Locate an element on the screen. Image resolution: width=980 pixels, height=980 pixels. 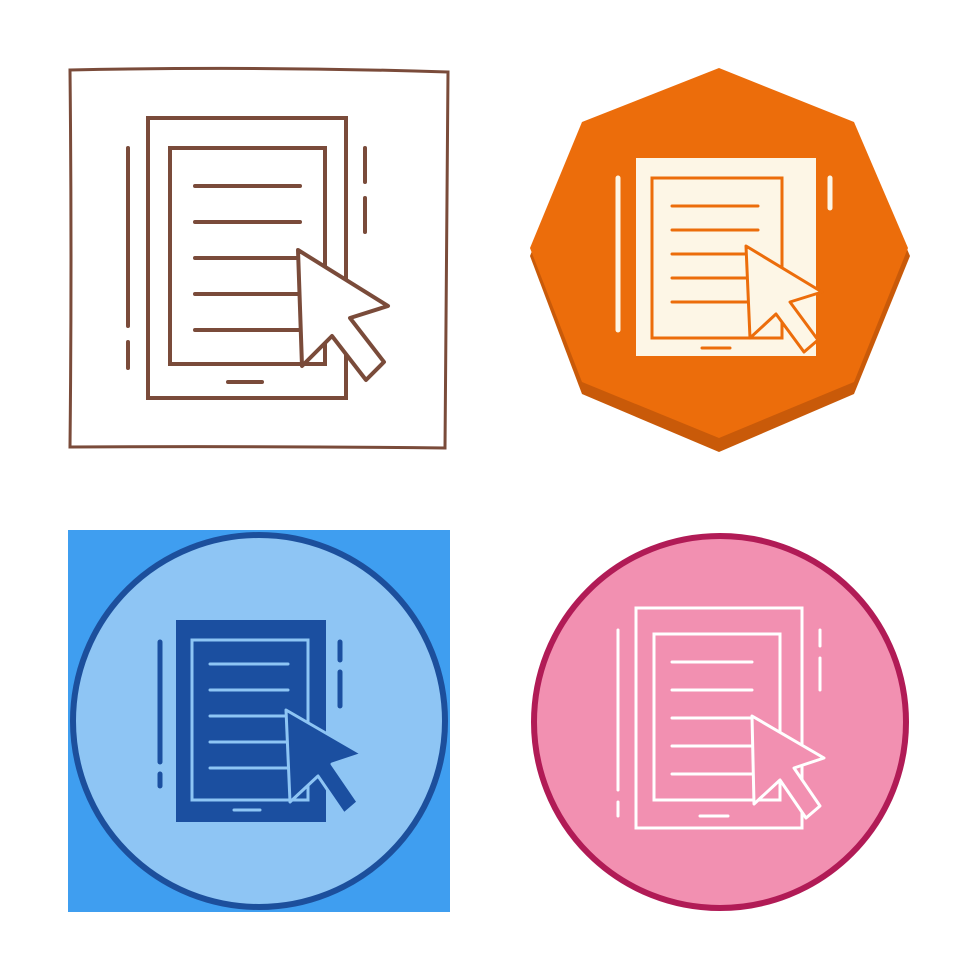
tablet-document-cursor-icon is located at coordinates (720, 722).